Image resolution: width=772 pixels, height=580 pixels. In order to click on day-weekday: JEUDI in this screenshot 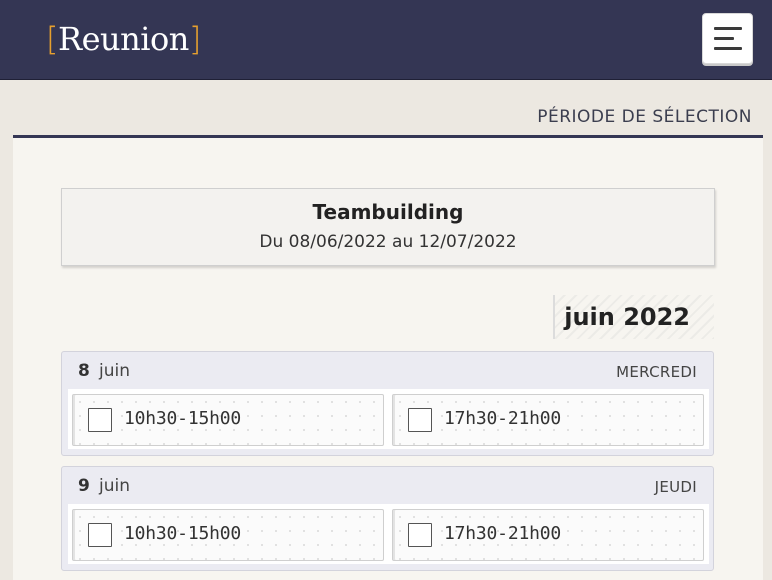, I will do `click(675, 487)`.